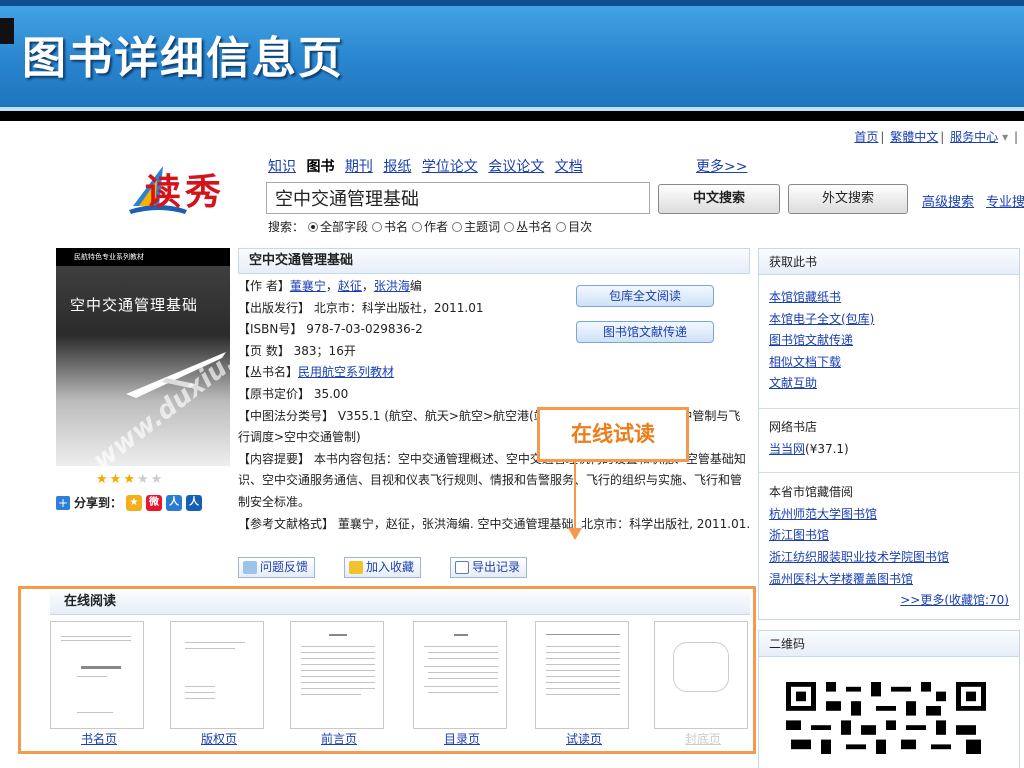 Image resolution: width=1024 pixels, height=768 pixels. I want to click on library-link: 浙江纺织服装职业技术学院图书馆, so click(859, 557).